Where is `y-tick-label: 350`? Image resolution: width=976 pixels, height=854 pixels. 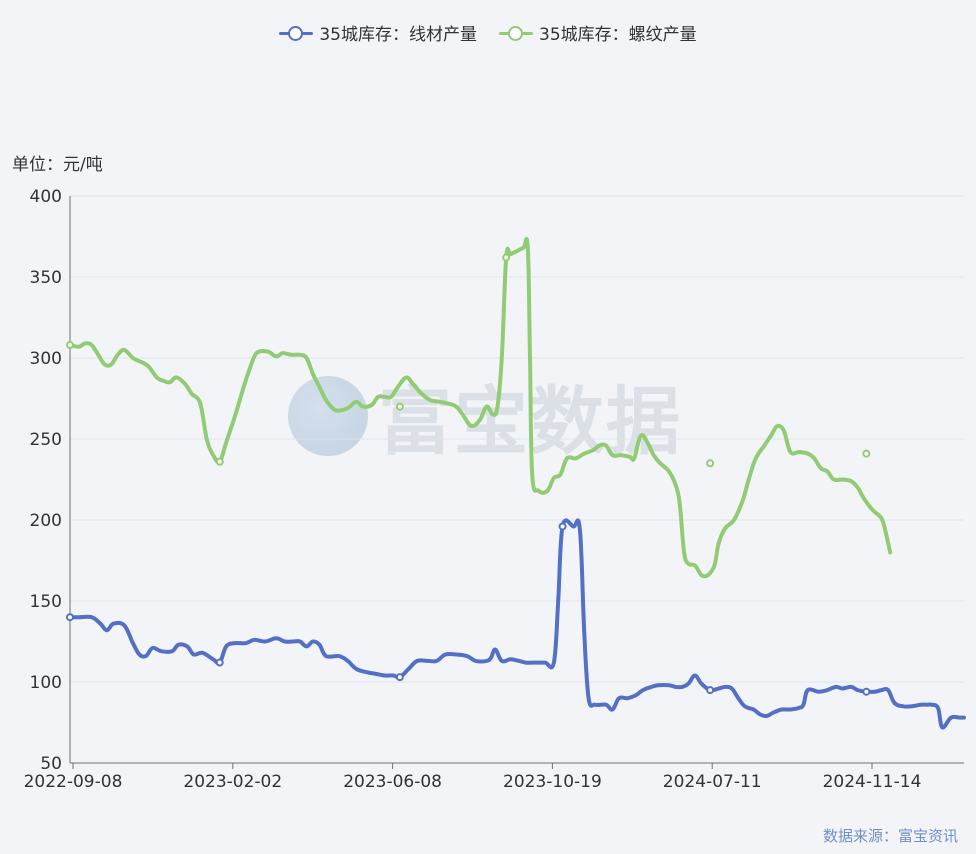
y-tick-label: 350 is located at coordinates (46, 278).